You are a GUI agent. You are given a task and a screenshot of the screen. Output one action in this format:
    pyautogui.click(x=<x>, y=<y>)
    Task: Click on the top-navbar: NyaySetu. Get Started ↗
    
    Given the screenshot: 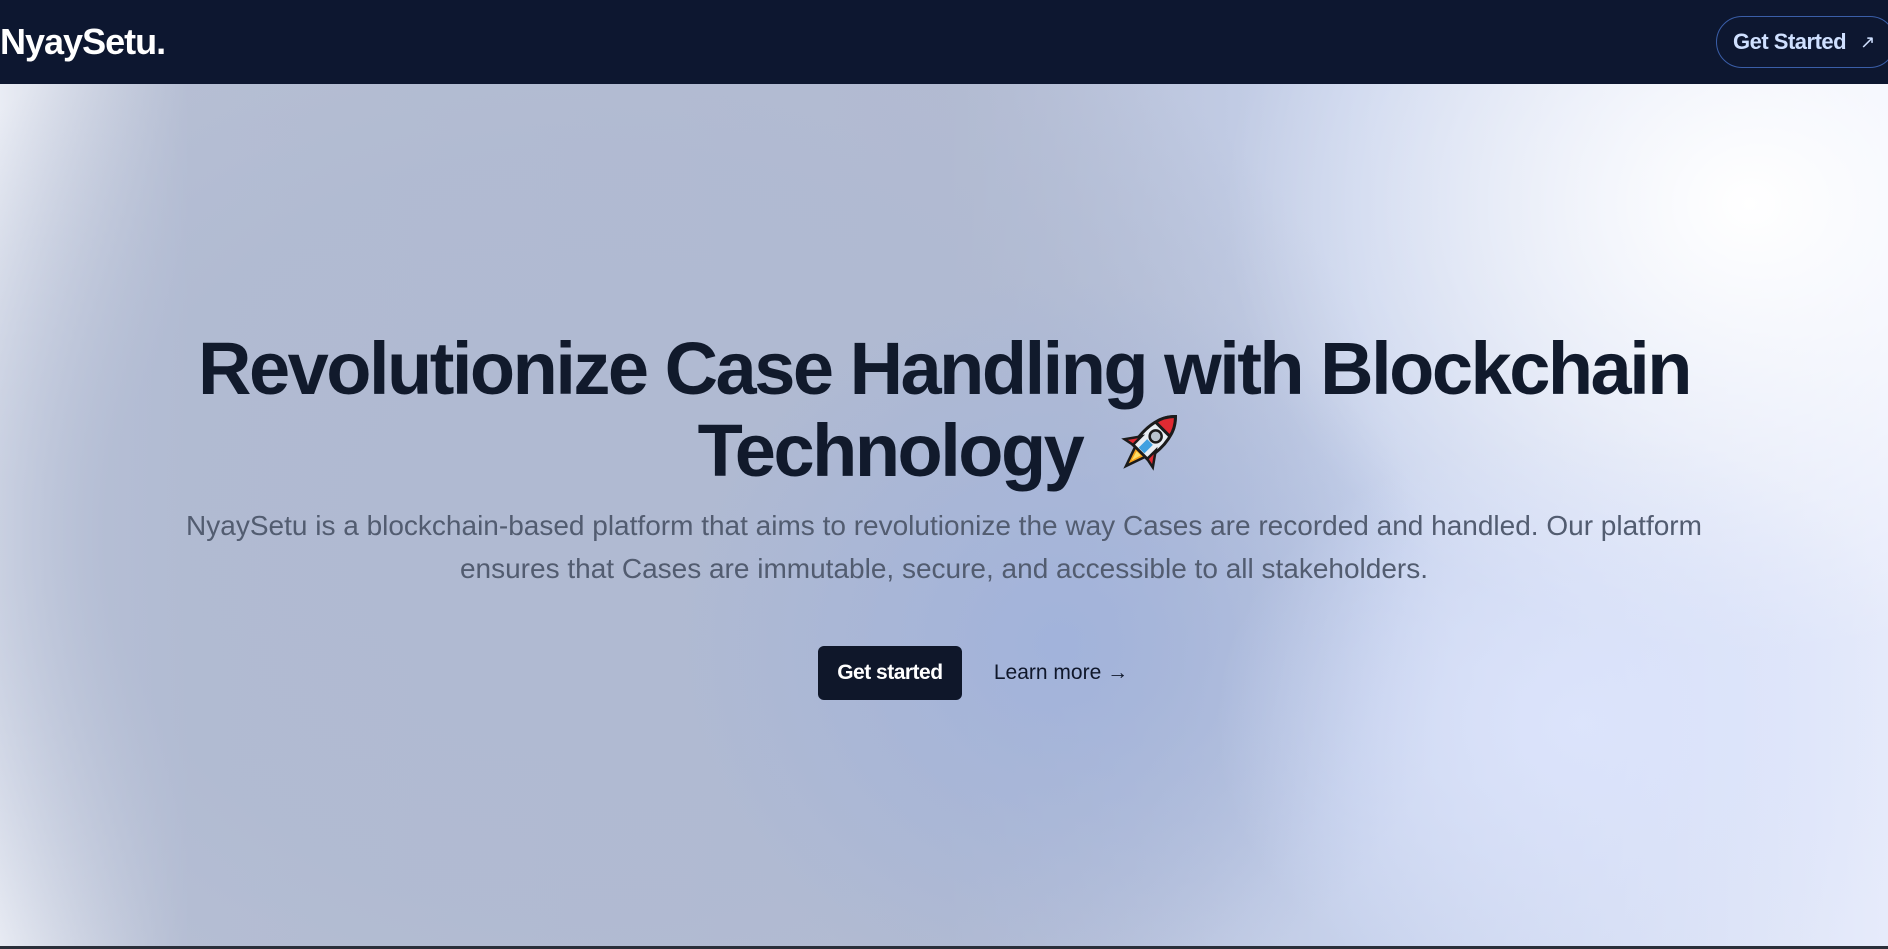 What is the action you would take?
    pyautogui.click(x=944, y=42)
    